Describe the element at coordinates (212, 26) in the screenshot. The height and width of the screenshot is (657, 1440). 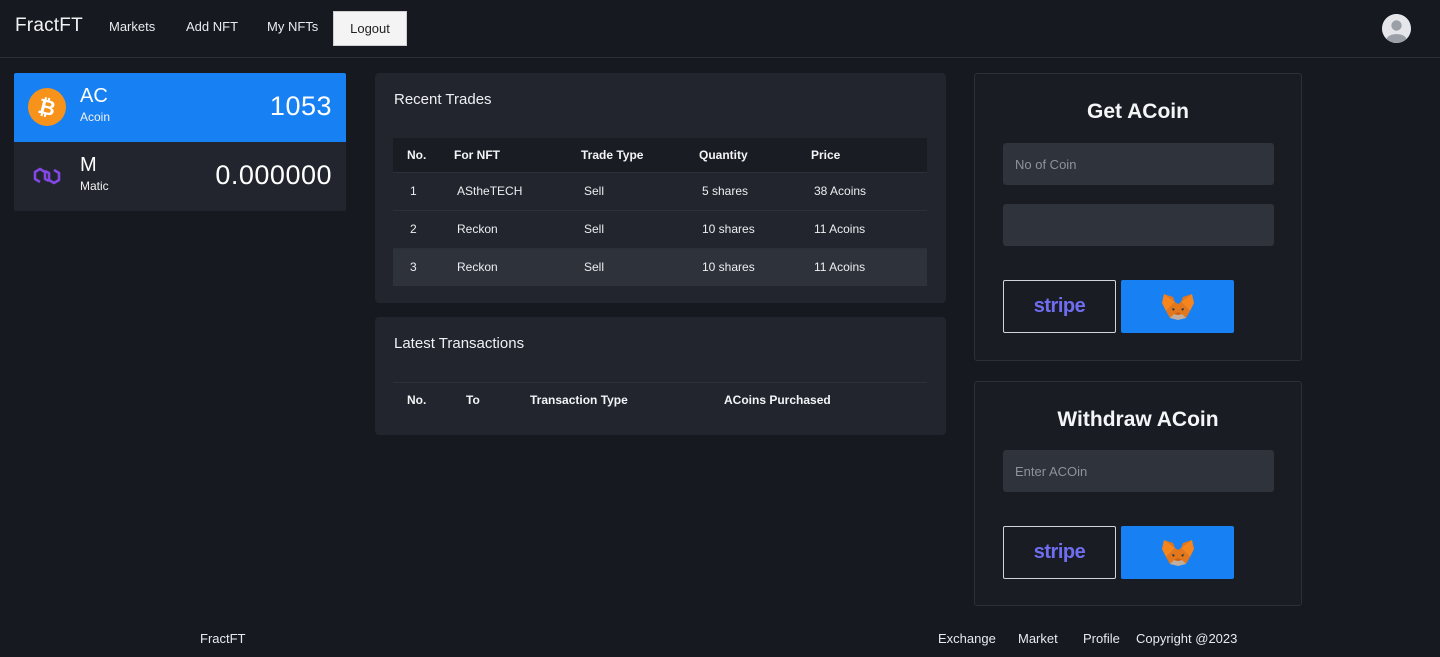
I see `nav-add-nft: Add NFT` at that location.